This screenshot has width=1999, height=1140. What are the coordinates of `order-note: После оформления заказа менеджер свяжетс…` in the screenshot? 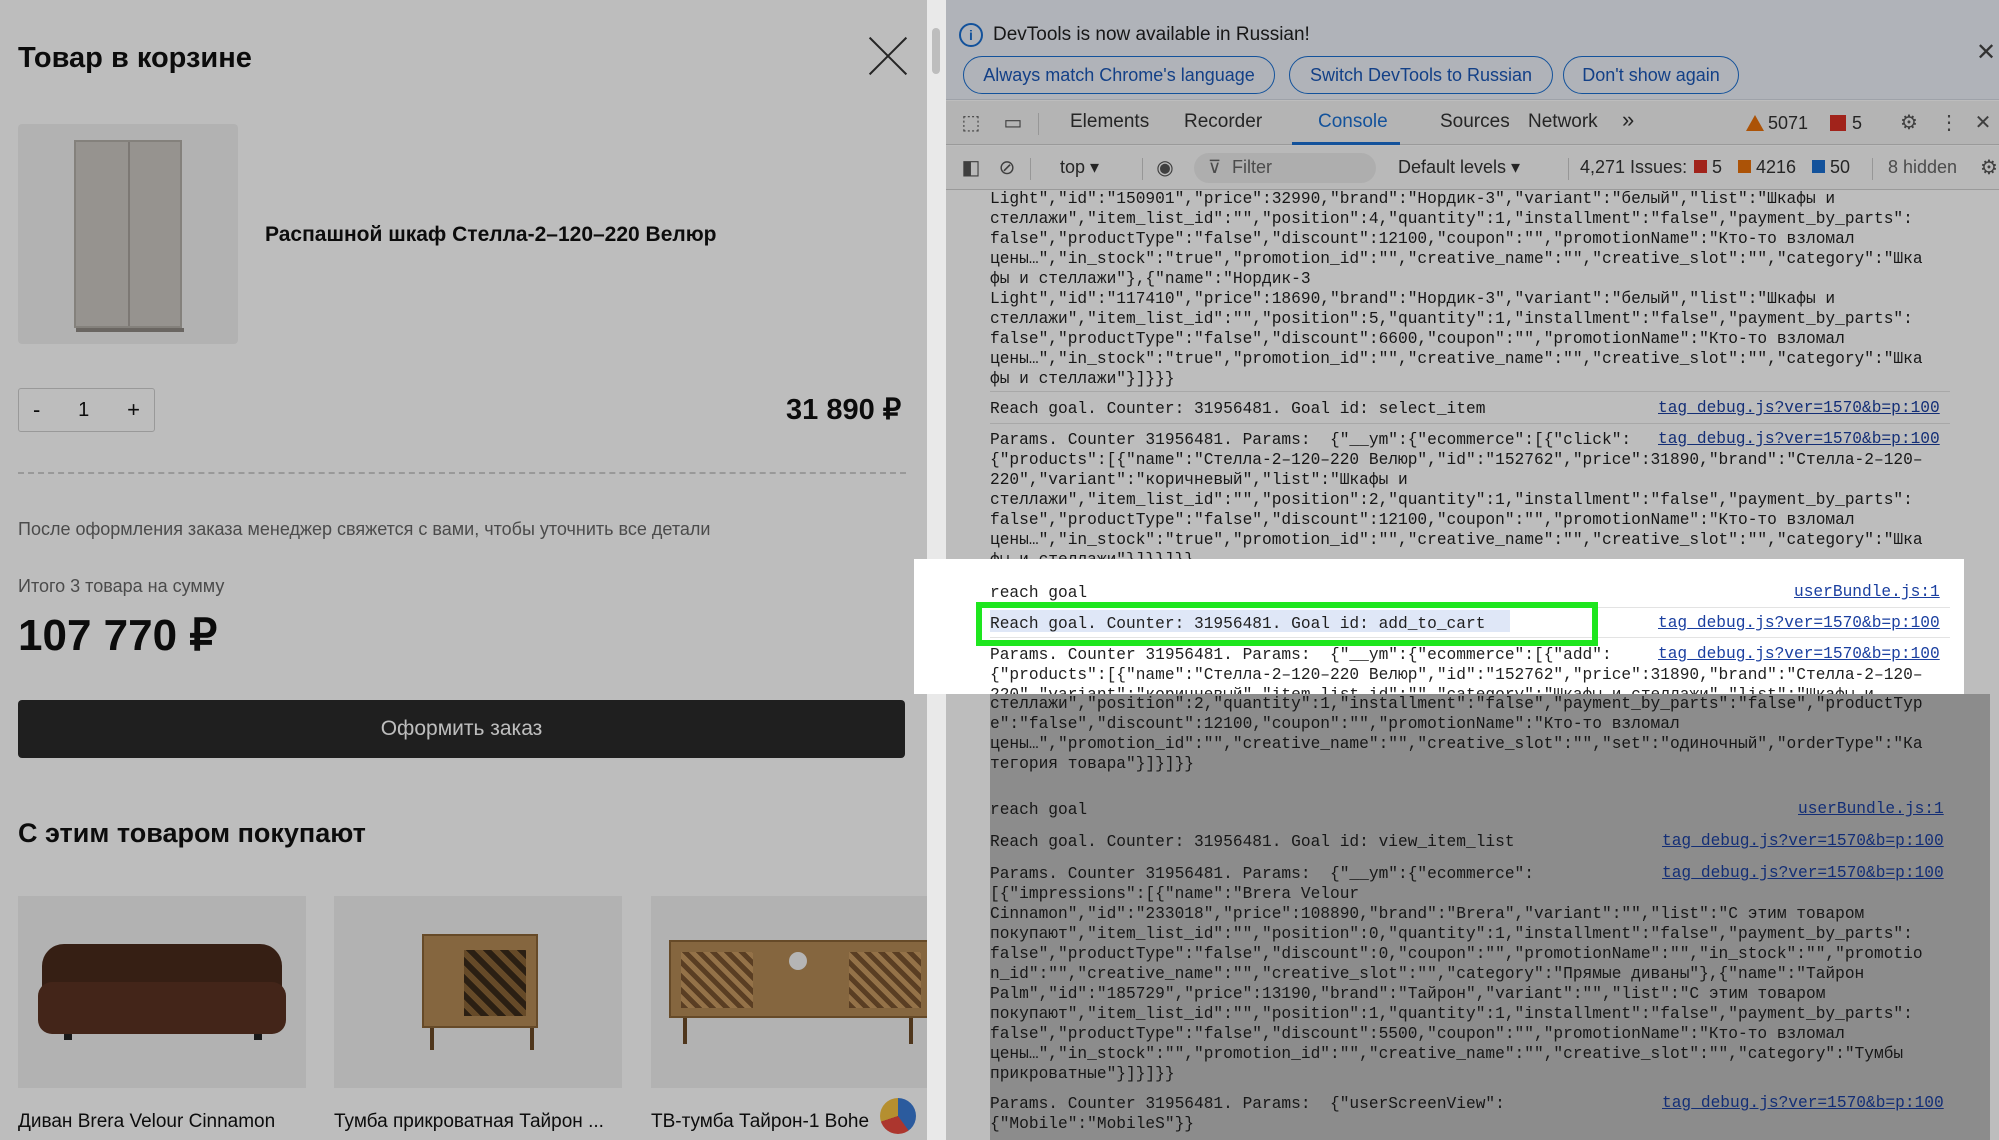 It's located at (364, 529).